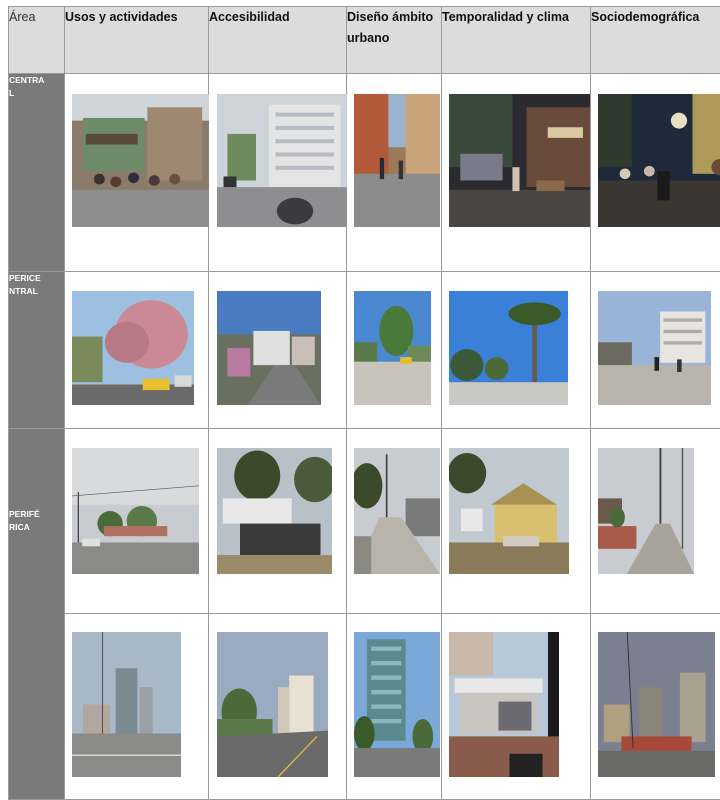 The height and width of the screenshot is (800, 720). I want to click on cell-periferica-diseno, so click(394, 521).